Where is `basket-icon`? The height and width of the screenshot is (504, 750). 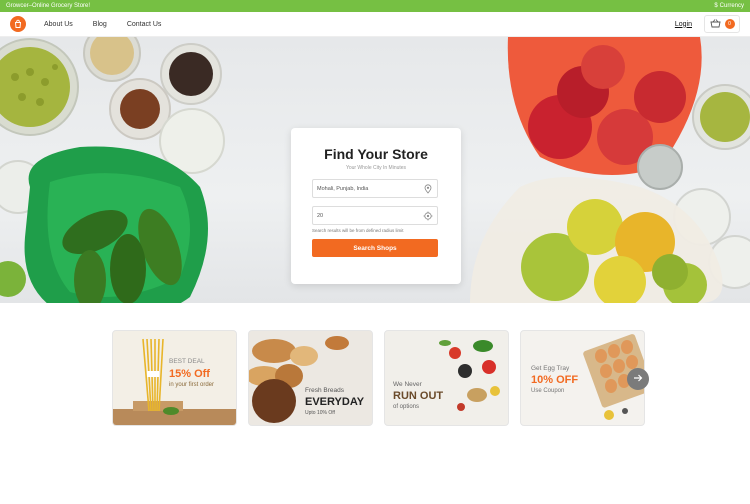
basket-icon is located at coordinates (715, 24).